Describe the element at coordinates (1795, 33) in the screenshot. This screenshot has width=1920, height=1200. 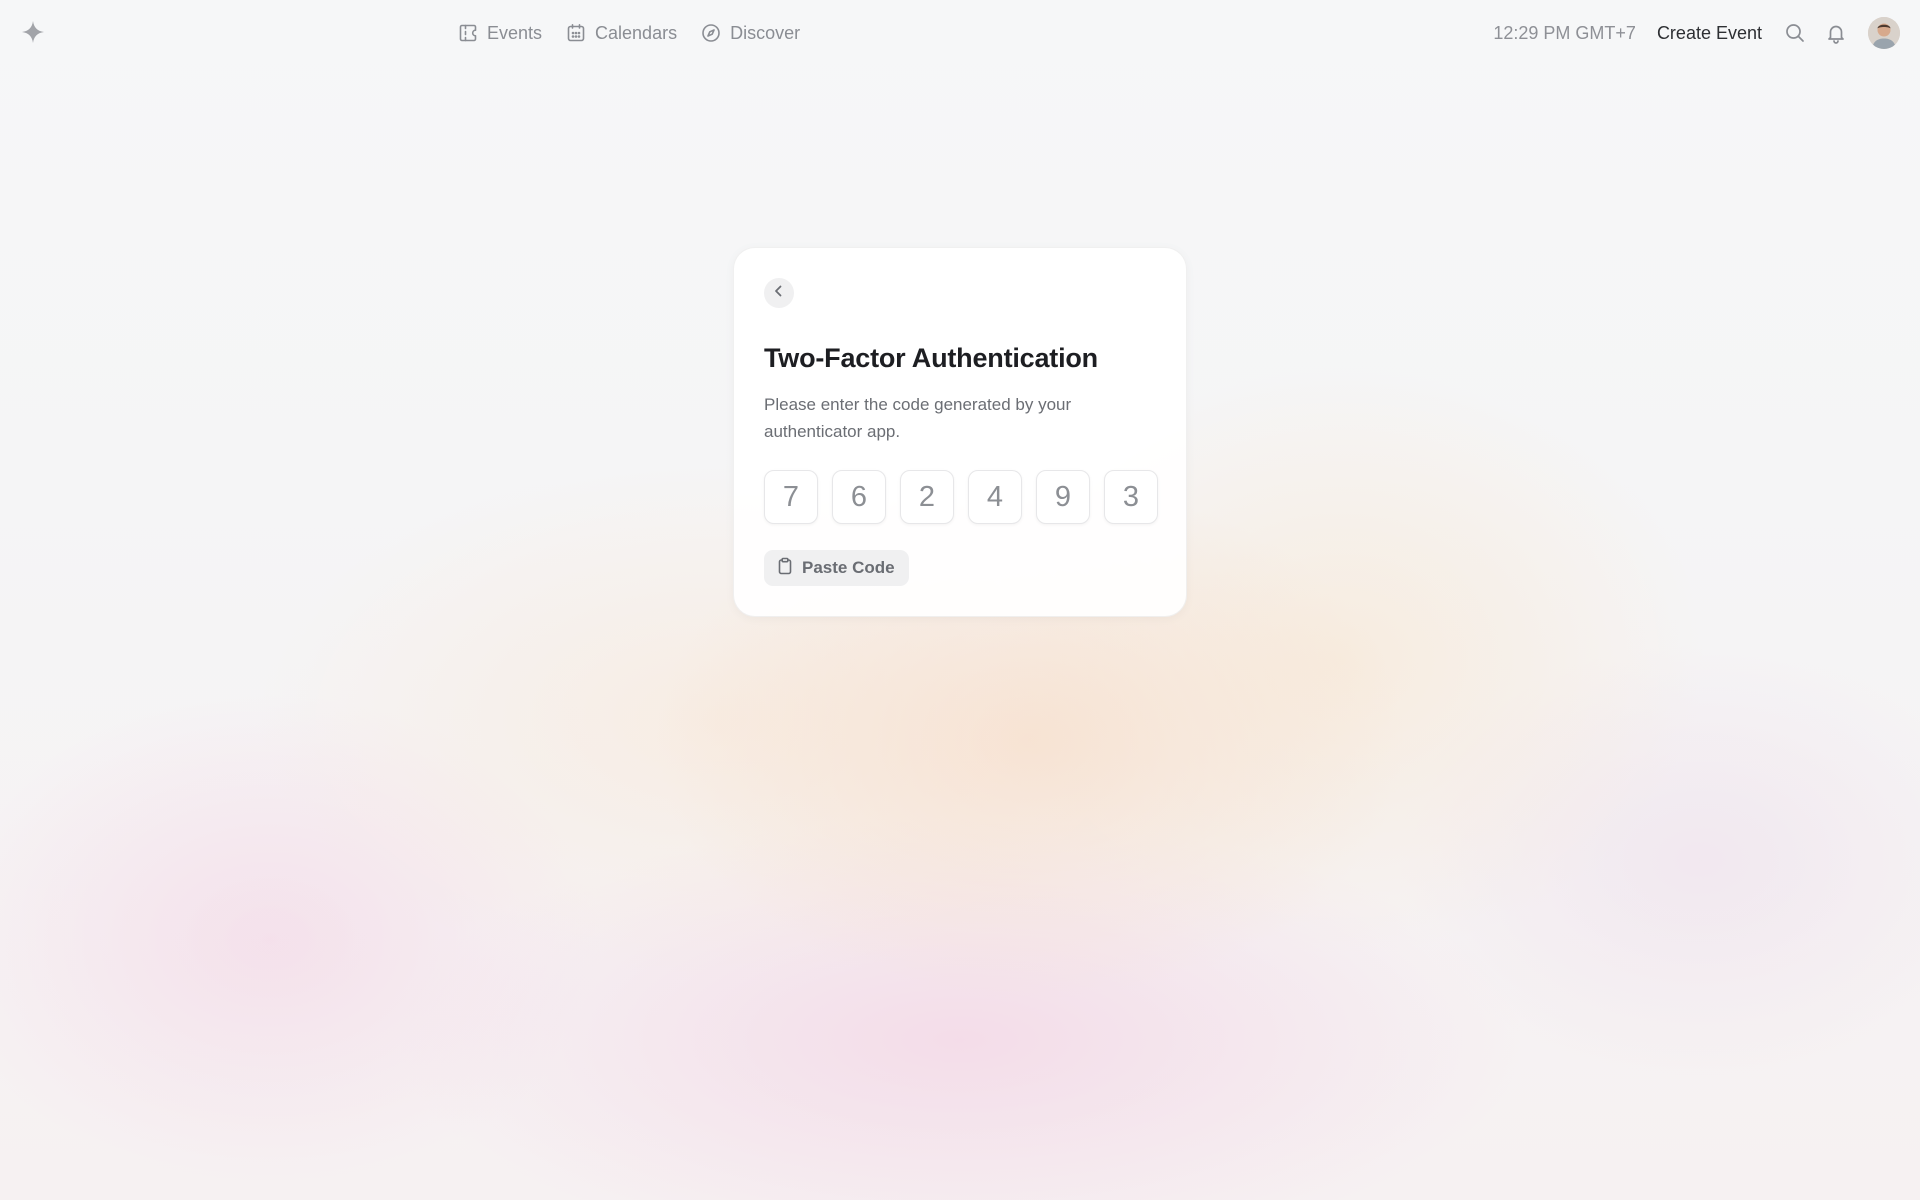
I see `search-icon` at that location.